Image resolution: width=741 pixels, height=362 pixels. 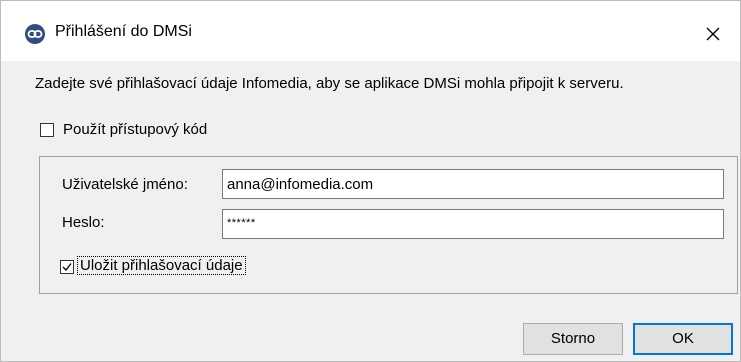 What do you see at coordinates (161, 265) in the screenshot?
I see `save-credentials-label: Uložit přihlašovací údaje` at bounding box center [161, 265].